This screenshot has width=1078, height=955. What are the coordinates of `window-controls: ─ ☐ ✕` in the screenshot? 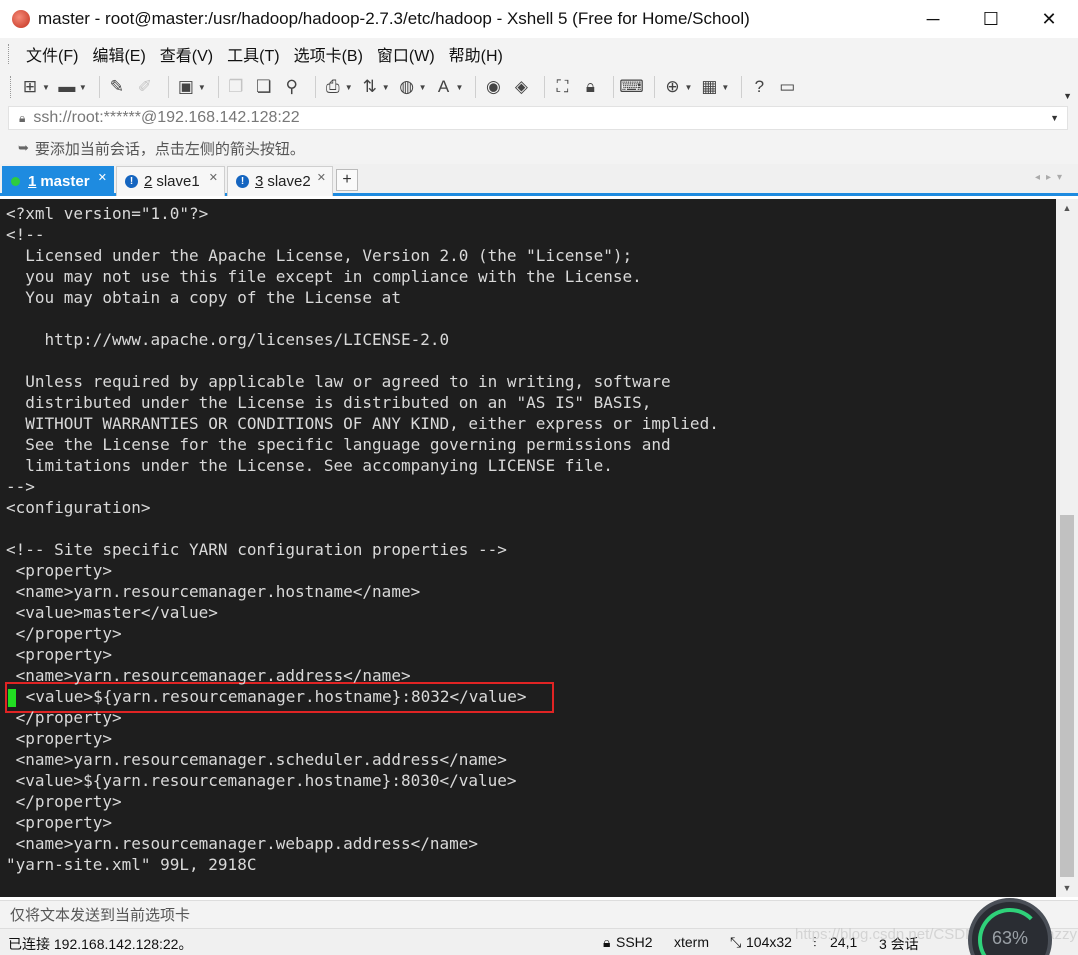 It's located at (991, 19).